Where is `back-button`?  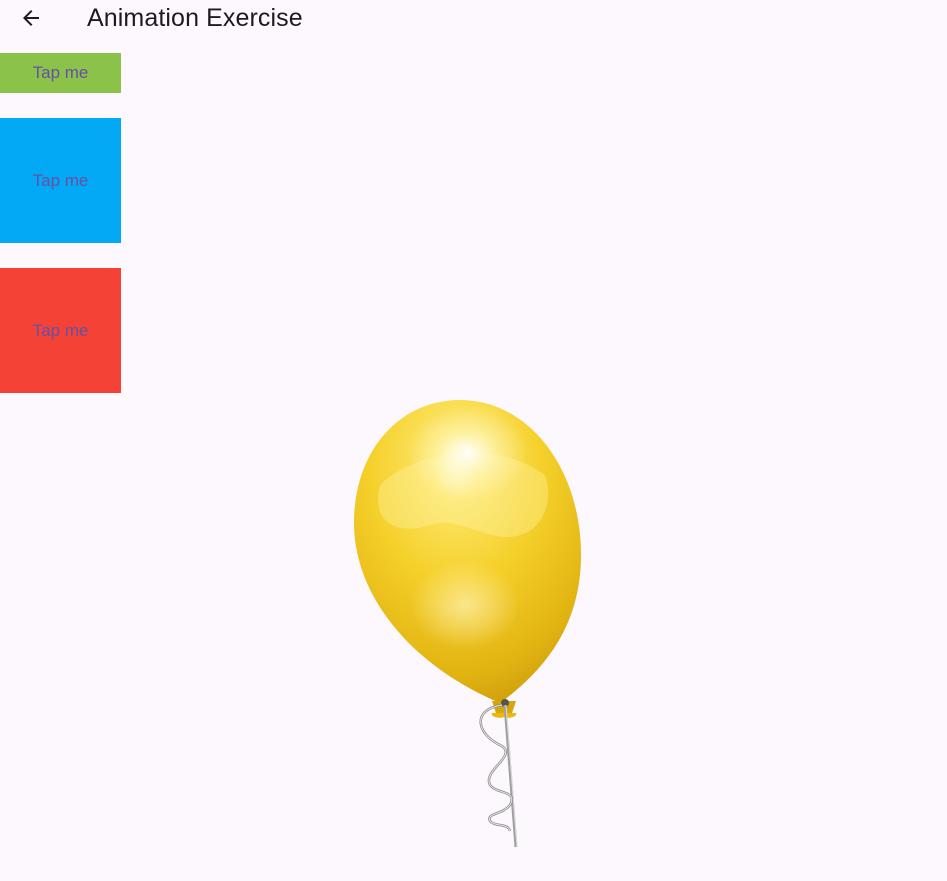 back-button is located at coordinates (31, 18).